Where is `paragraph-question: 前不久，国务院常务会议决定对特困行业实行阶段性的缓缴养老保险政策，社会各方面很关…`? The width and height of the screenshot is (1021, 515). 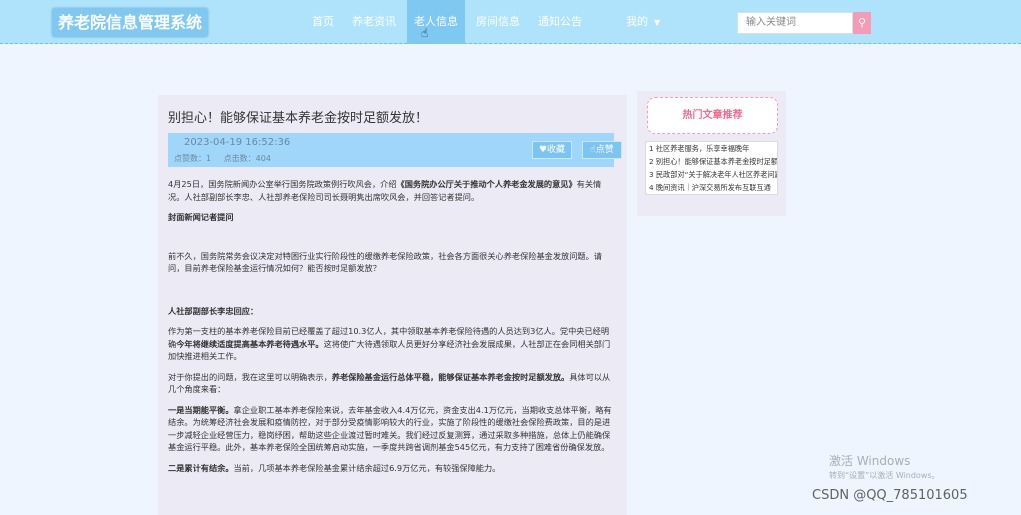 paragraph-question: 前不久，国务院常务会议决定对特困行业实行阶段性的缓缴养老保险政策，社会各方面很关… is located at coordinates (385, 262).